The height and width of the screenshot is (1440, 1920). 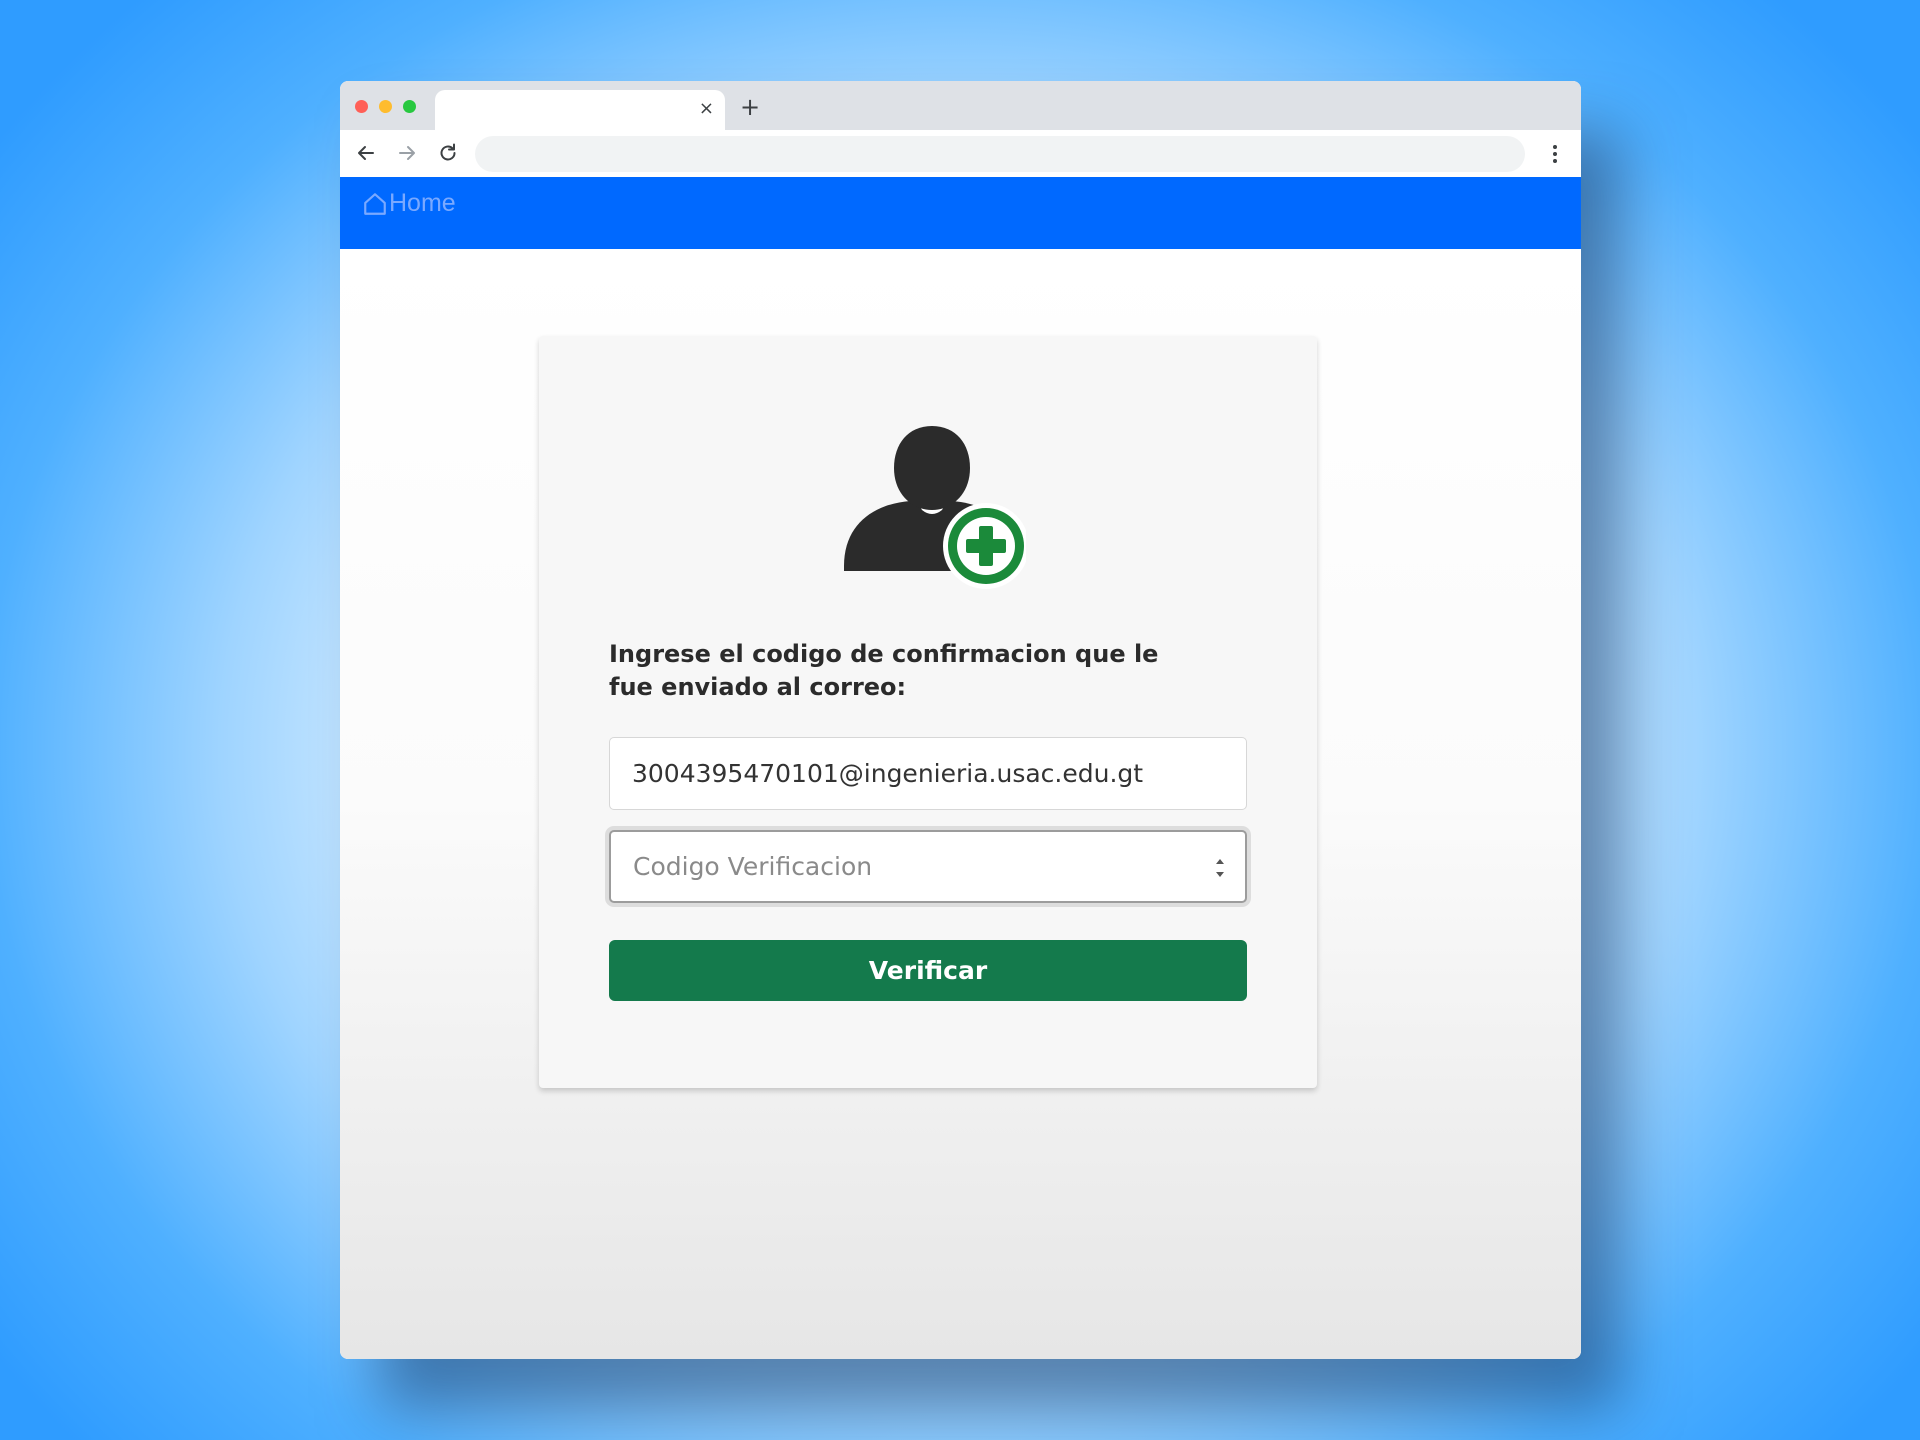 I want to click on browser-toolbar, so click(x=960, y=153).